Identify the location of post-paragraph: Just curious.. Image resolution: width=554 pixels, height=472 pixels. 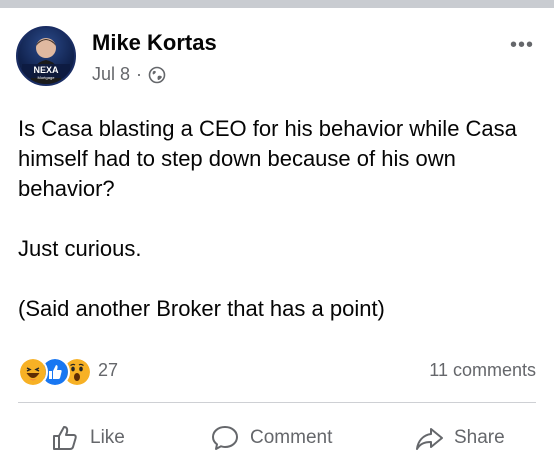
(80, 248).